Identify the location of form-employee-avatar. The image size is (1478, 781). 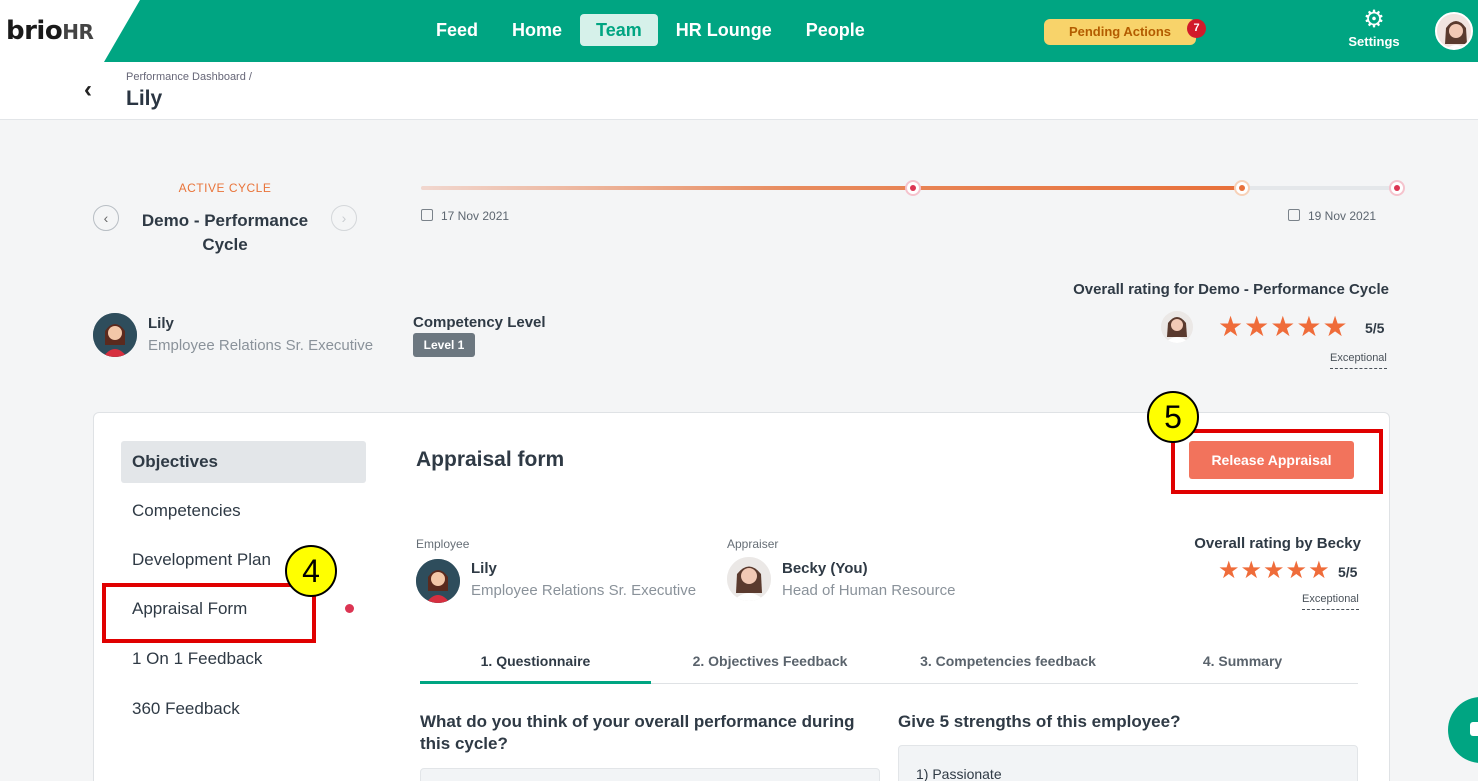
(438, 581).